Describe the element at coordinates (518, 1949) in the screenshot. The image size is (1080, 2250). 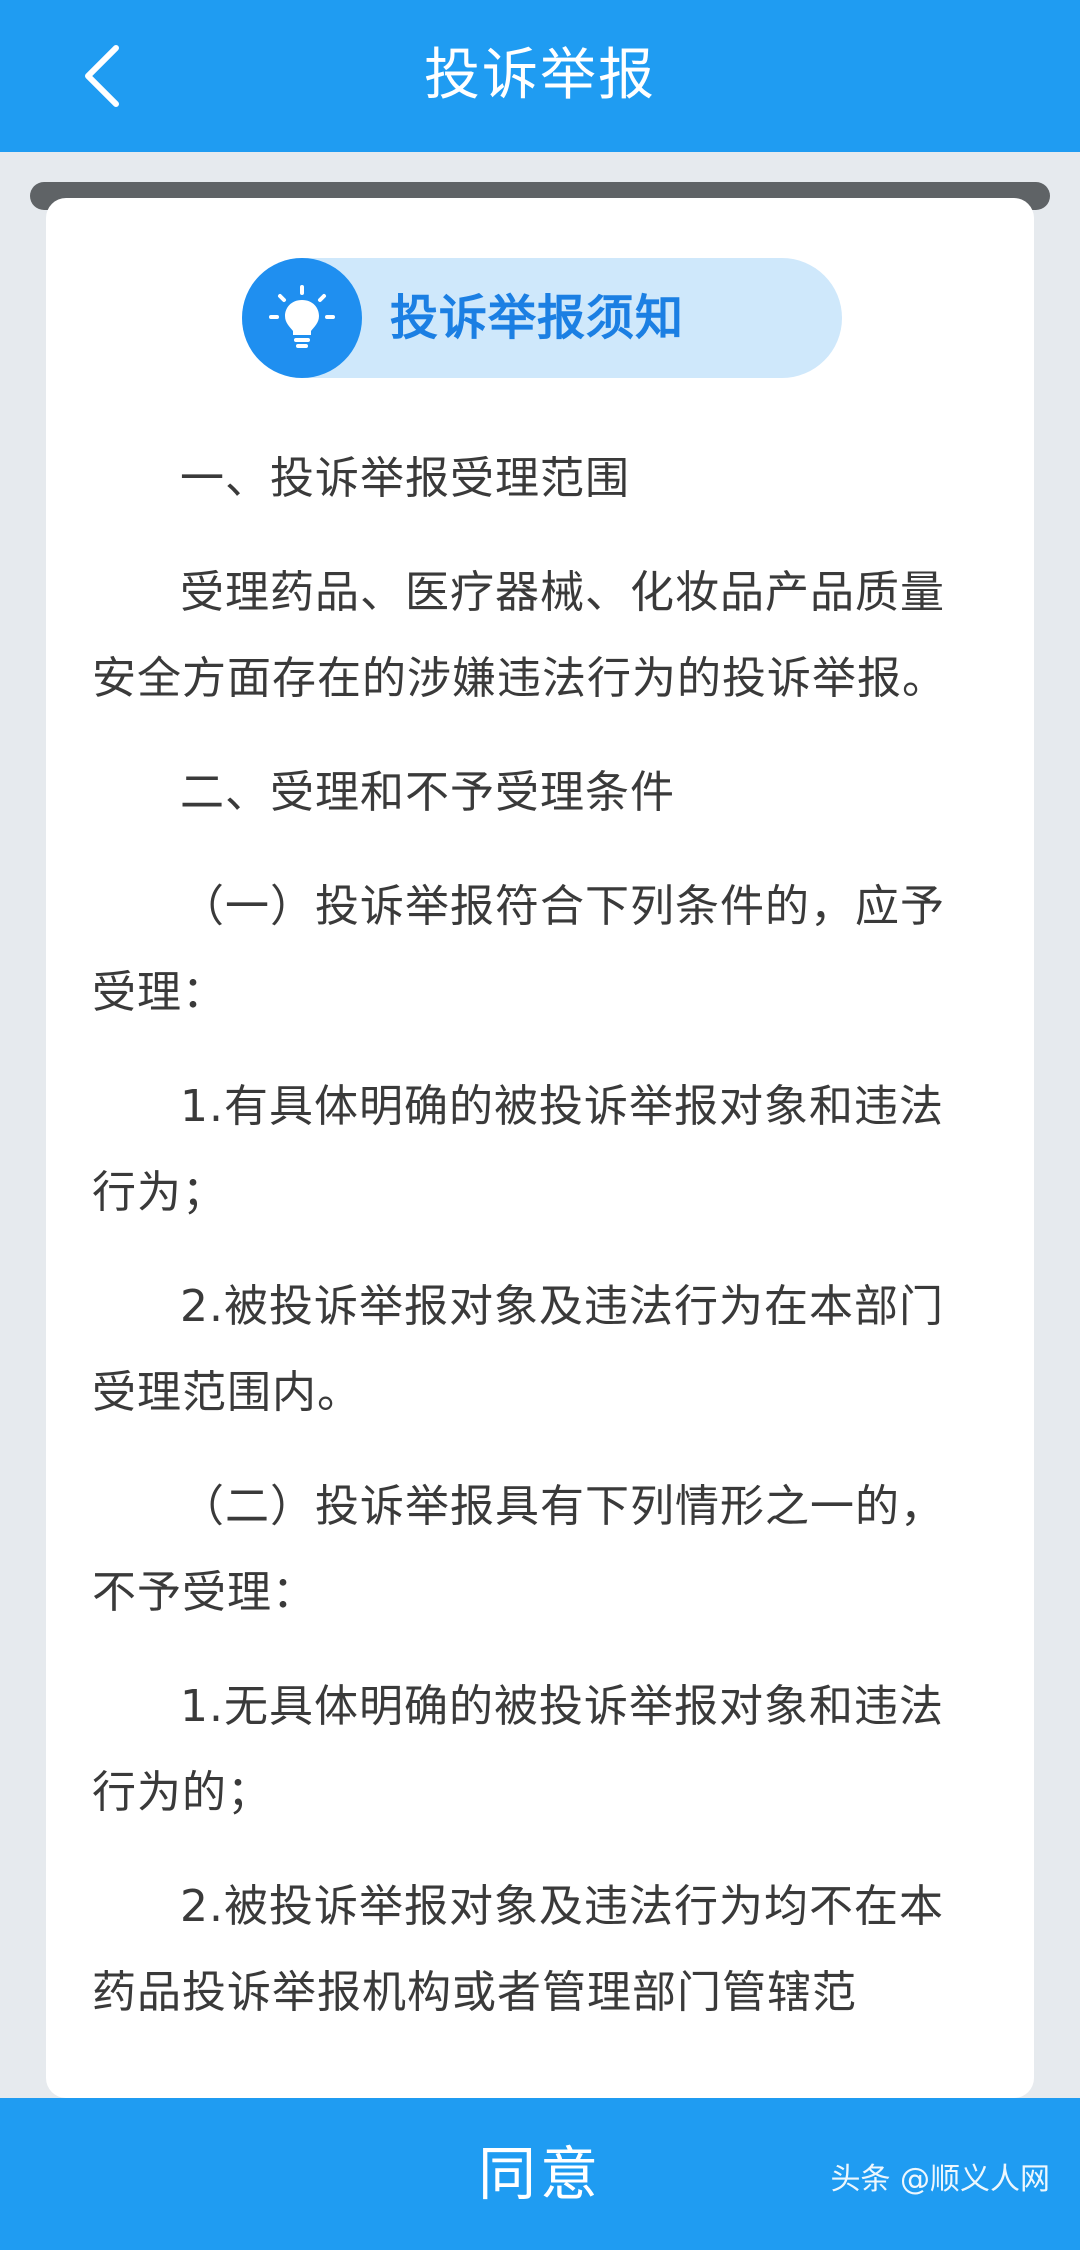
I see `list-item: 2.被投诉举报对象及违法行为均不在本药品投诉举报机构或者管理部门管辖范` at that location.